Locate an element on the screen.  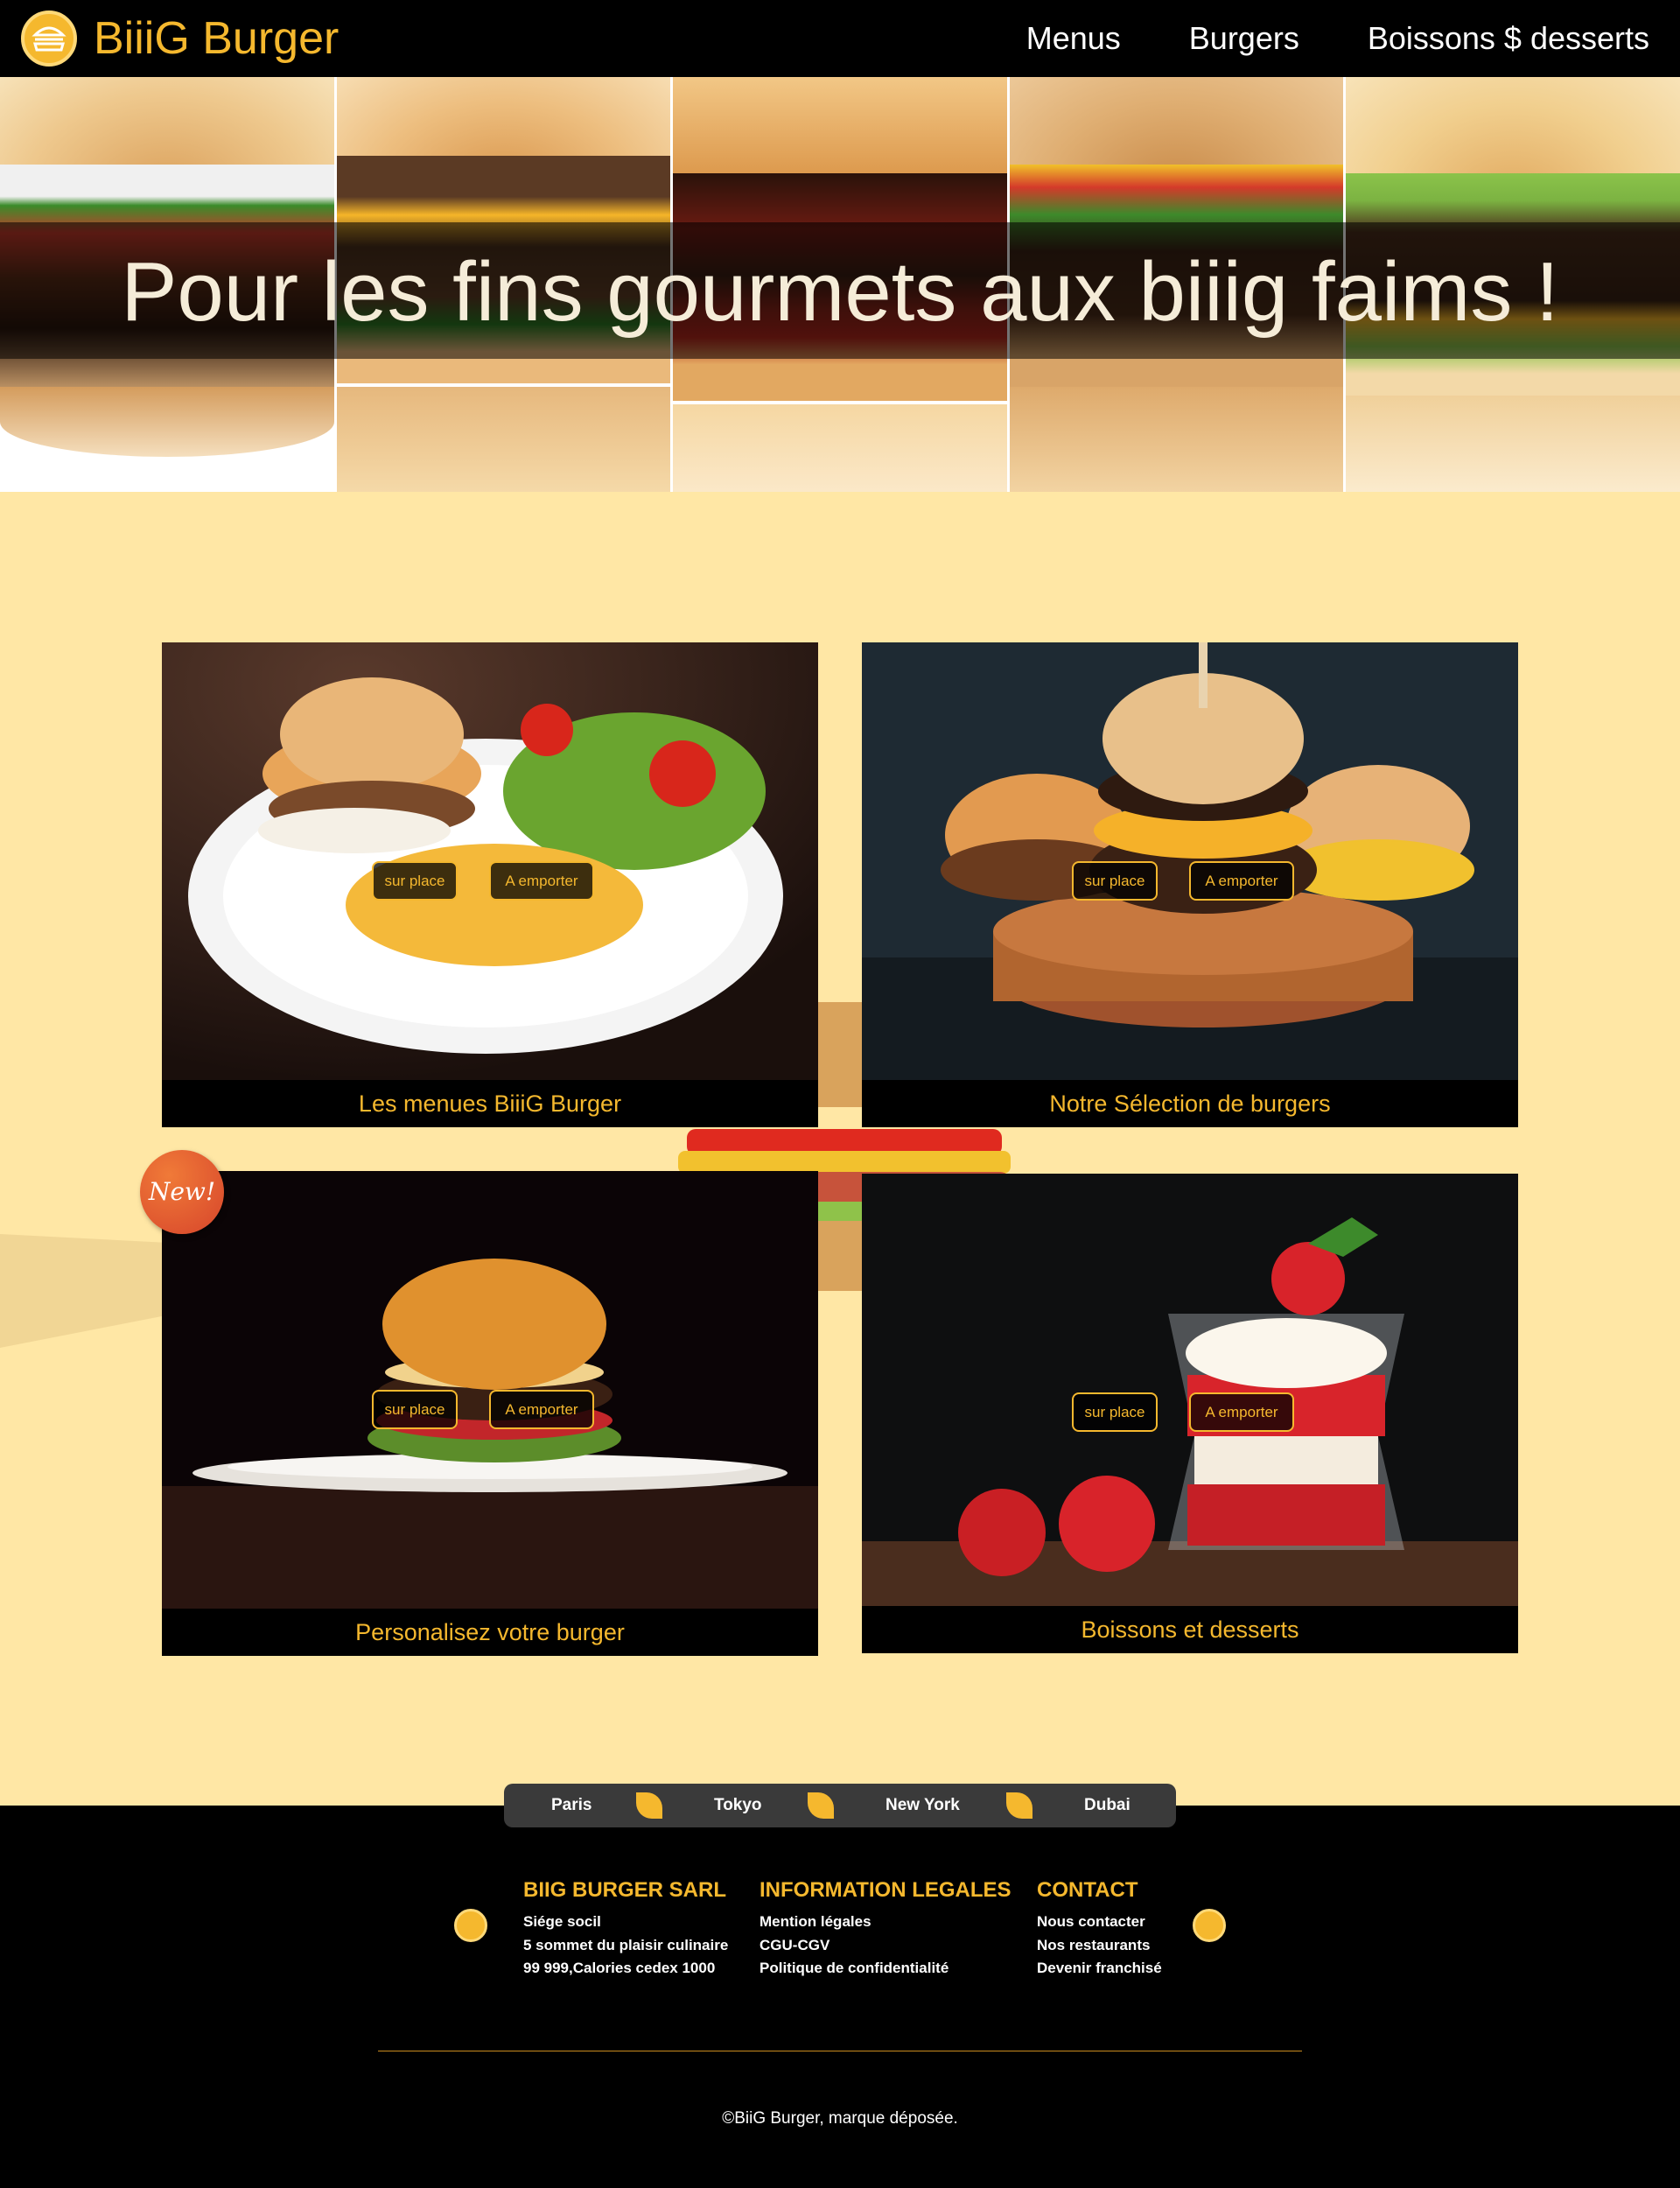
custom-burger-photo is located at coordinates (490, 1390).